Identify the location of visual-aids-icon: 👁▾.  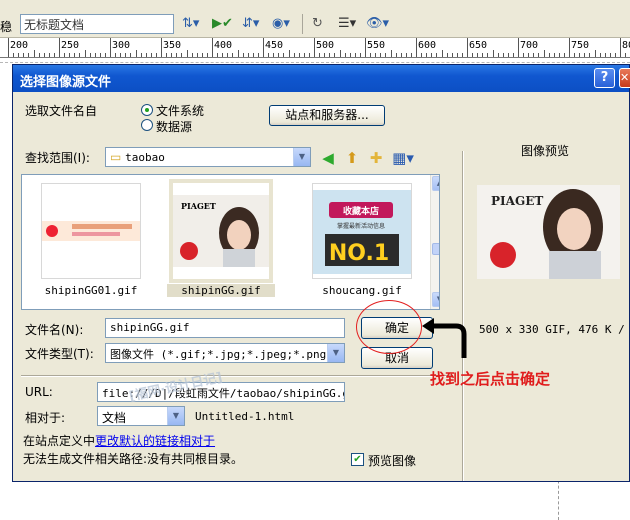
(377, 24).